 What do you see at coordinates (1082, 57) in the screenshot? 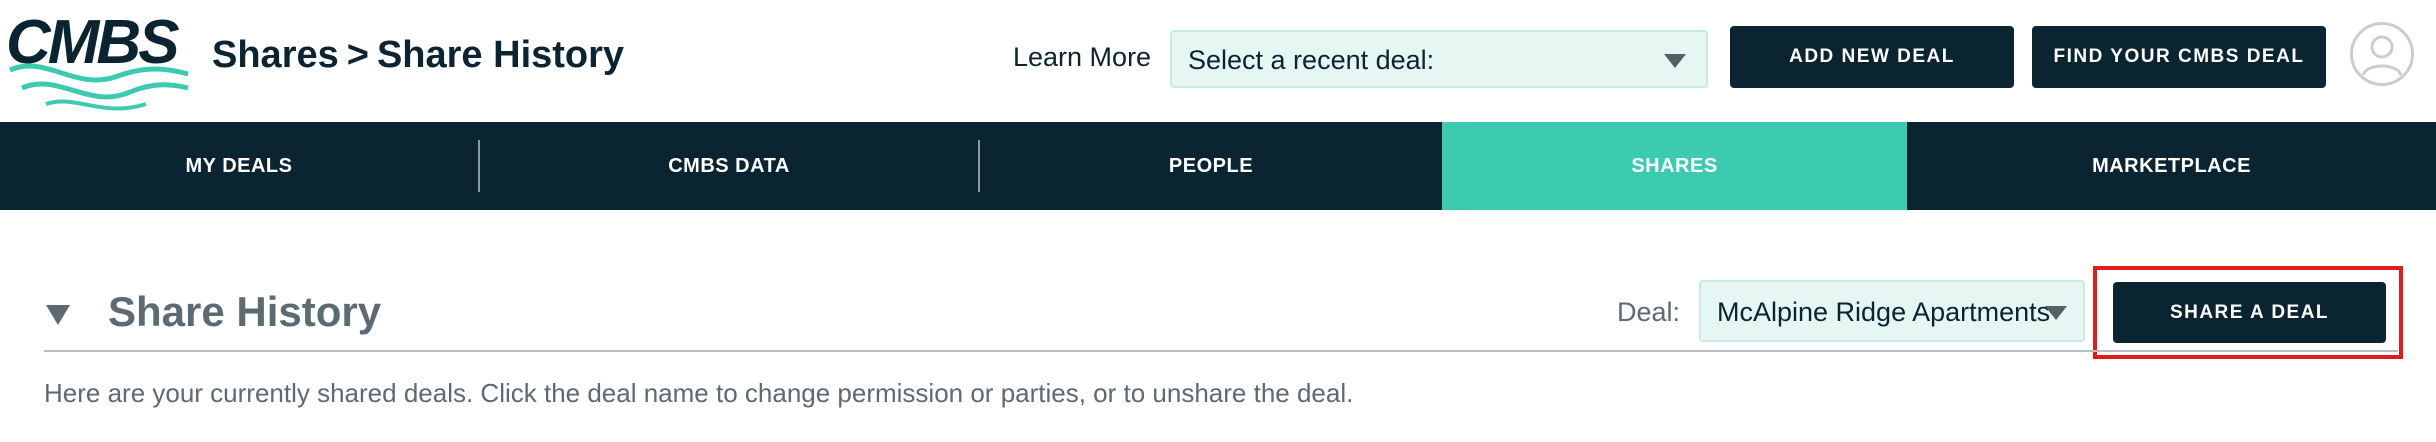
I see `learn-more-link: Learn More` at bounding box center [1082, 57].